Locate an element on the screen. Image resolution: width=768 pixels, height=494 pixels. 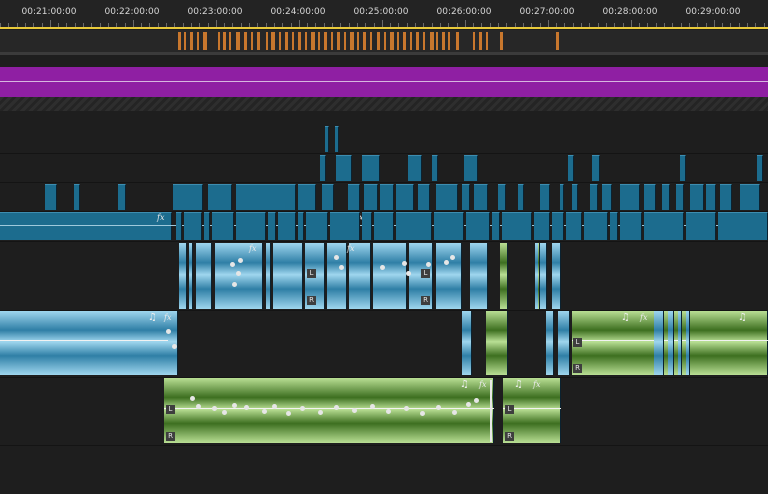
work-area-bar is located at coordinates (384, 28).